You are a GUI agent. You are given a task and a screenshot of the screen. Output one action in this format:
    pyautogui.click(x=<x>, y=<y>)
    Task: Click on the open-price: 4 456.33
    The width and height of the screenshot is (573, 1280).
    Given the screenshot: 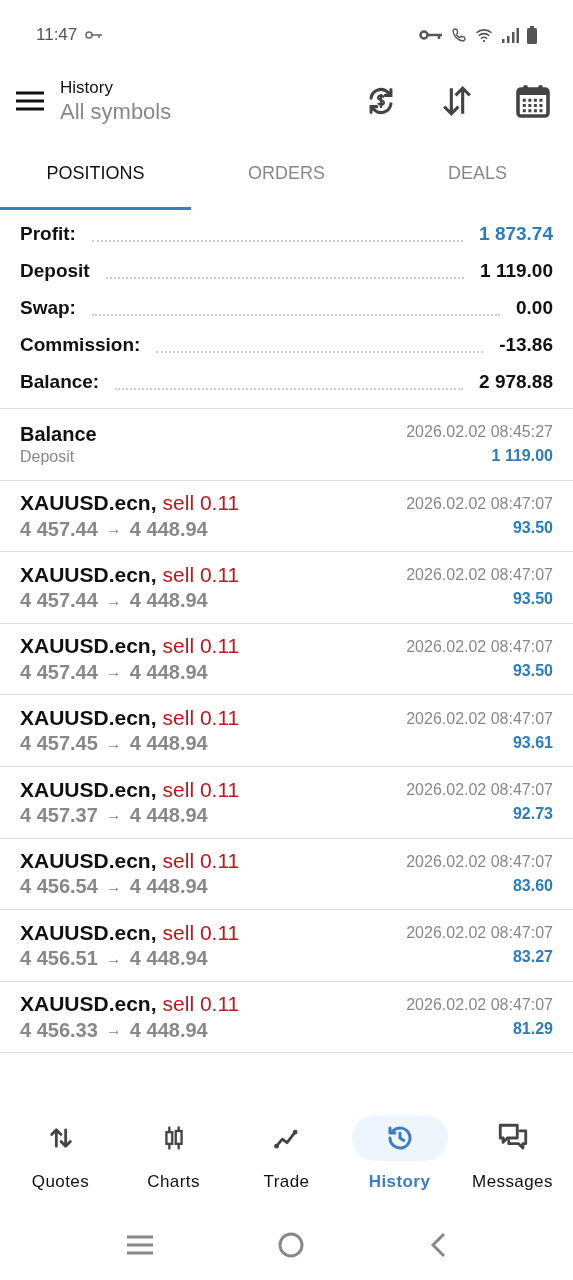 What is the action you would take?
    pyautogui.click(x=59, y=1030)
    